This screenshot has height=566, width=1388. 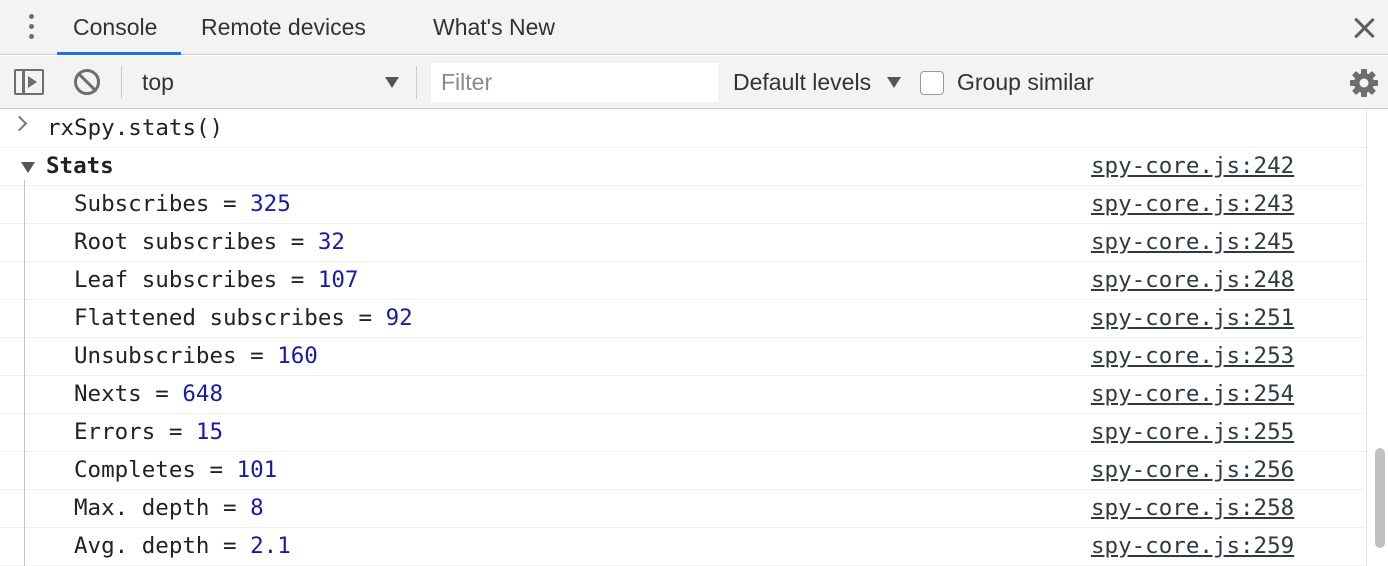 I want to click on log-entry-value: 8, so click(x=257, y=508).